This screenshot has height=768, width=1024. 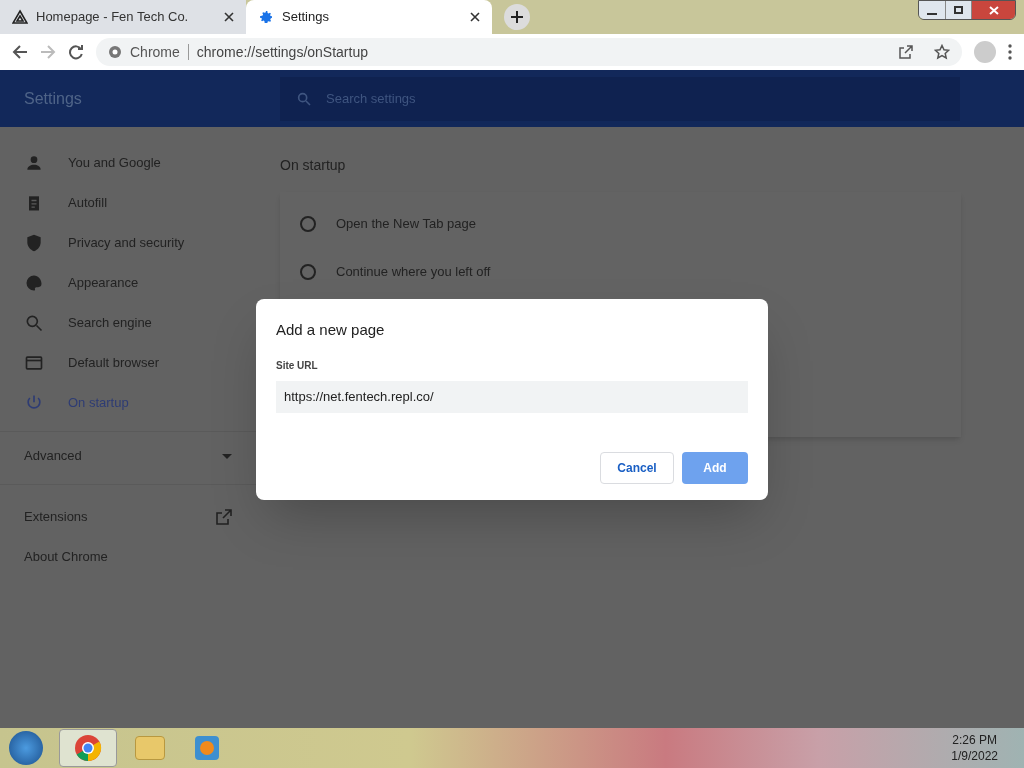 What do you see at coordinates (76, 52) in the screenshot?
I see `reload-icon` at bounding box center [76, 52].